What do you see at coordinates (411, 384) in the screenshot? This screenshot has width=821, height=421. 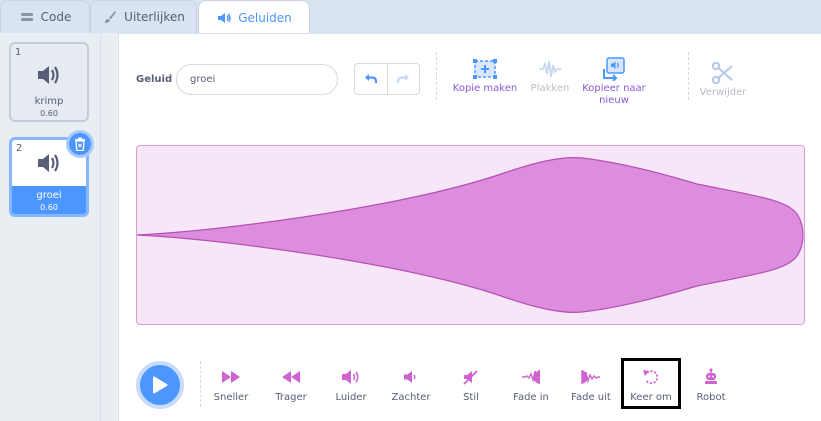 I see `effect-softer-button: Zachter` at bounding box center [411, 384].